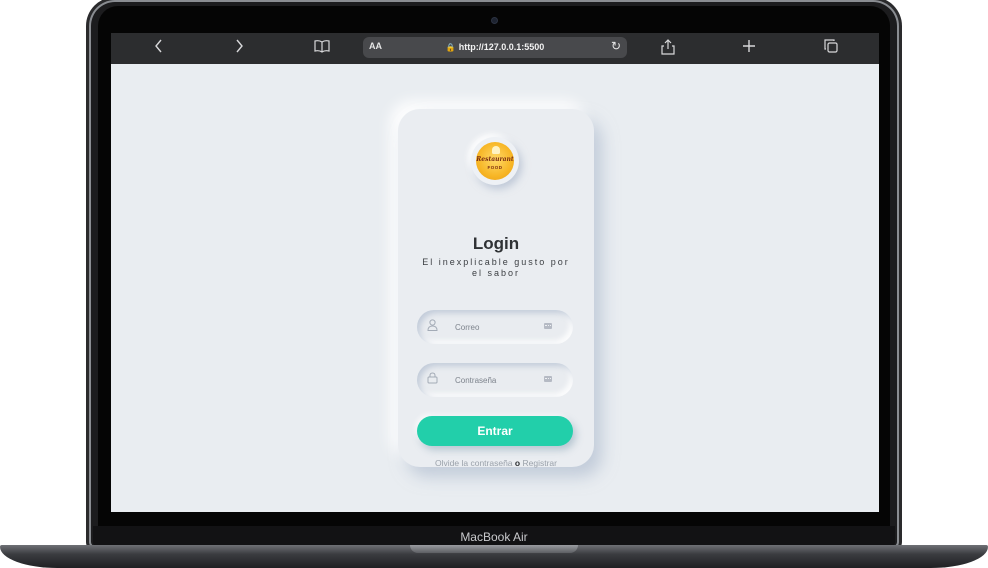  I want to click on auth-links: Olvide la contraseña o Registrar, so click(496, 463).